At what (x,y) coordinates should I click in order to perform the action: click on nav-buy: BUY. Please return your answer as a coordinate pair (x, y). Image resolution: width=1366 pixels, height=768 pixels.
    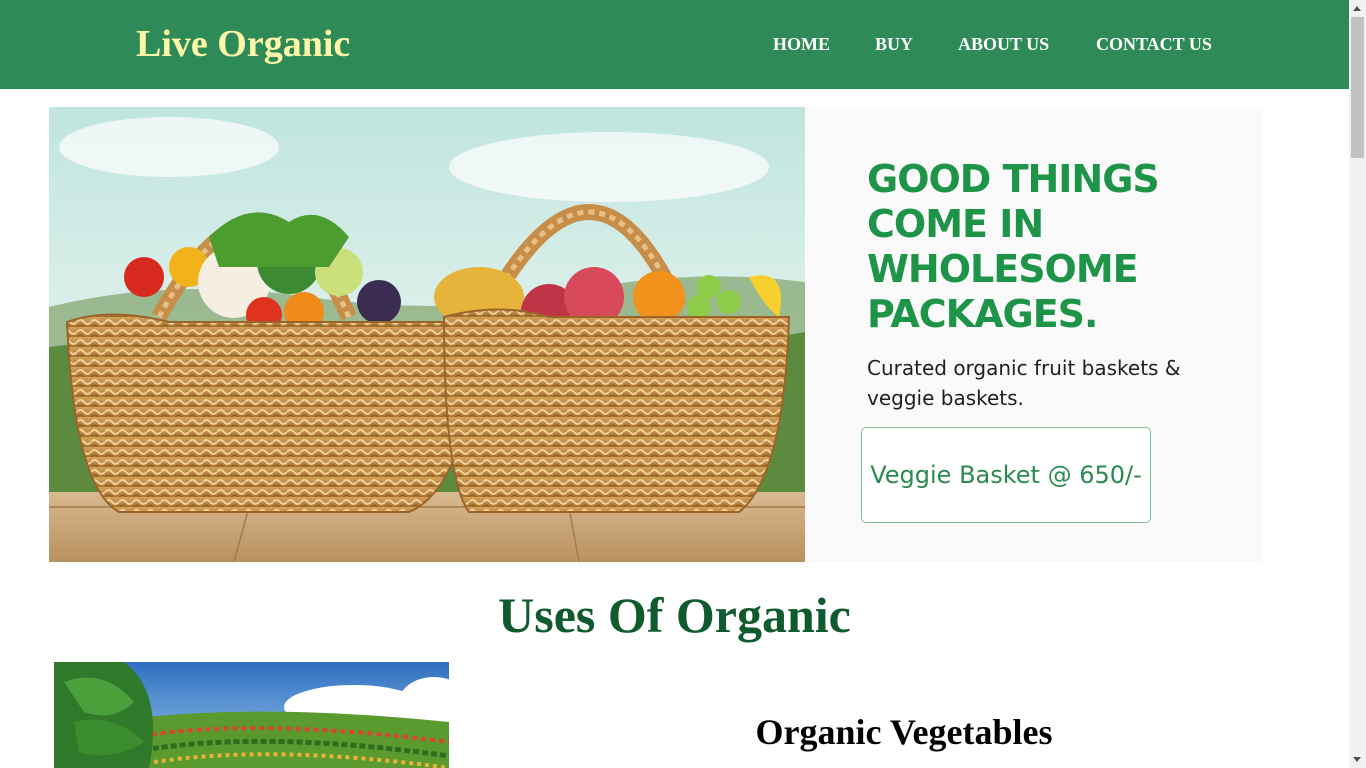
    Looking at the image, I should click on (894, 44).